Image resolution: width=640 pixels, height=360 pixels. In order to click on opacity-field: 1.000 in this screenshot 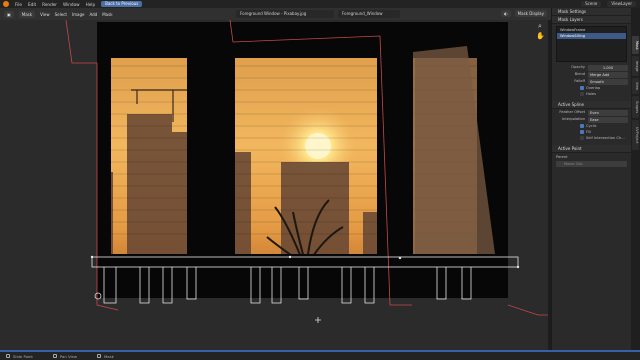, I will do `click(608, 67)`.